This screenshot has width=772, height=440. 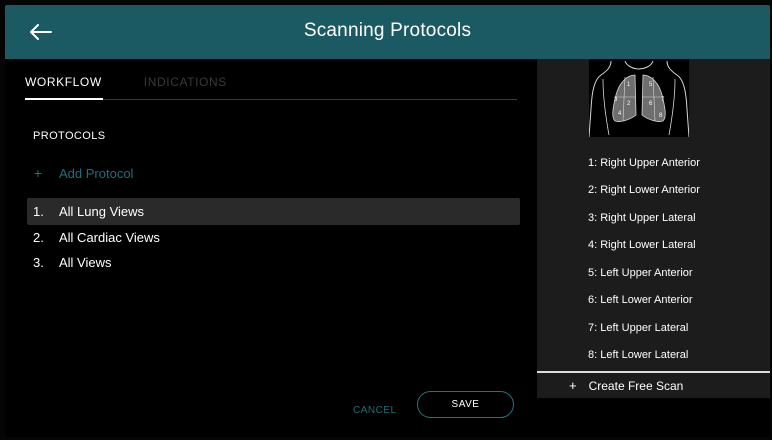 What do you see at coordinates (375, 410) in the screenshot?
I see `cancel-button: CANCEL` at bounding box center [375, 410].